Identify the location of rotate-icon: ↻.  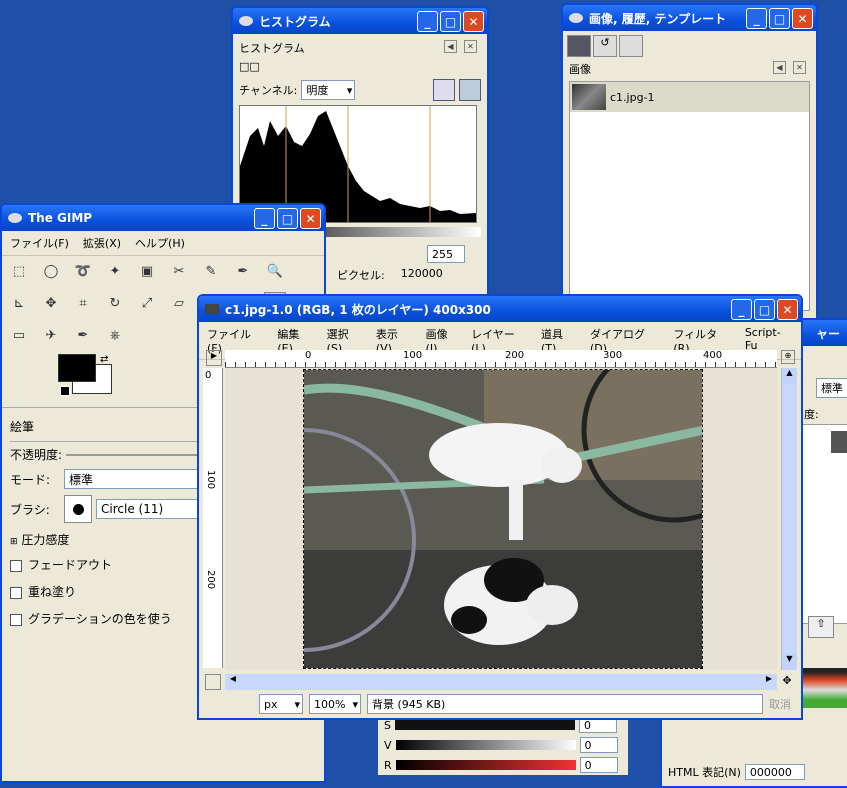
(115, 303).